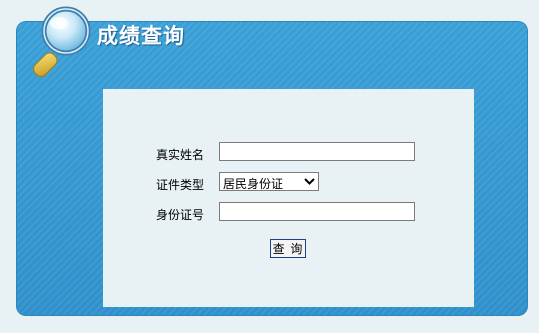 This screenshot has width=539, height=333. I want to click on magnifier-icon, so click(62, 41).